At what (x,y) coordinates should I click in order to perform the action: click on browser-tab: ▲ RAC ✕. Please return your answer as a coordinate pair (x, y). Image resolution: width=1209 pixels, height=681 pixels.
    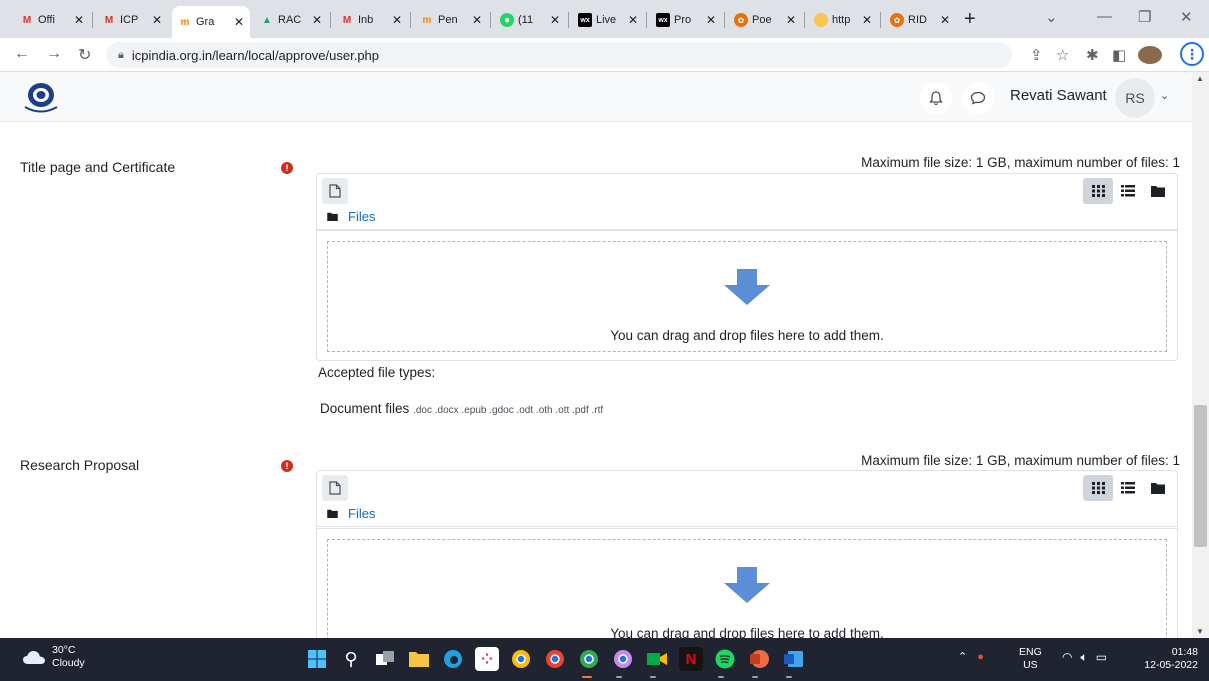
    Looking at the image, I should click on (291, 20).